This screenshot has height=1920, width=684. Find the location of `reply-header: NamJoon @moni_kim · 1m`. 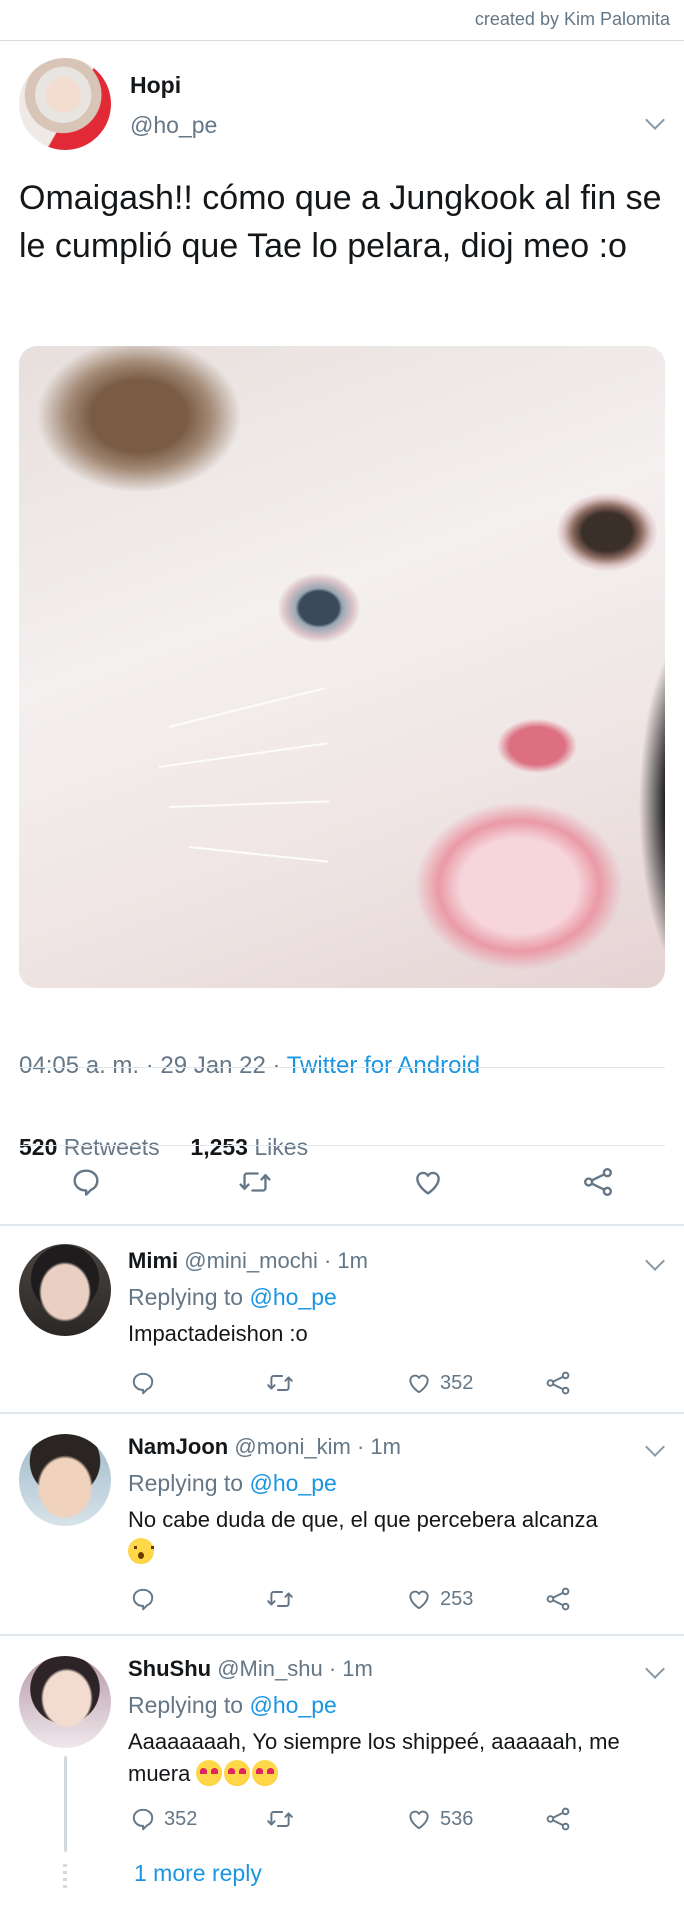

reply-header: NamJoon @moni_kim · 1m is located at coordinates (264, 1447).